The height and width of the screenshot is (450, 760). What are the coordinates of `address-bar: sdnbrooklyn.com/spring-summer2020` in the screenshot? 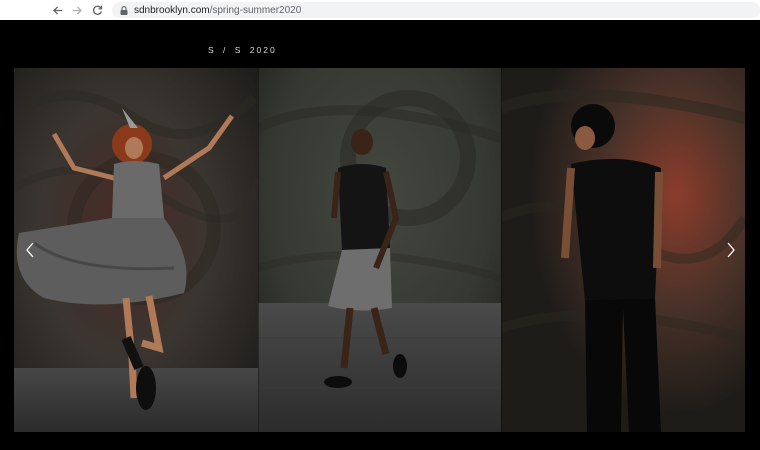 It's located at (436, 10).